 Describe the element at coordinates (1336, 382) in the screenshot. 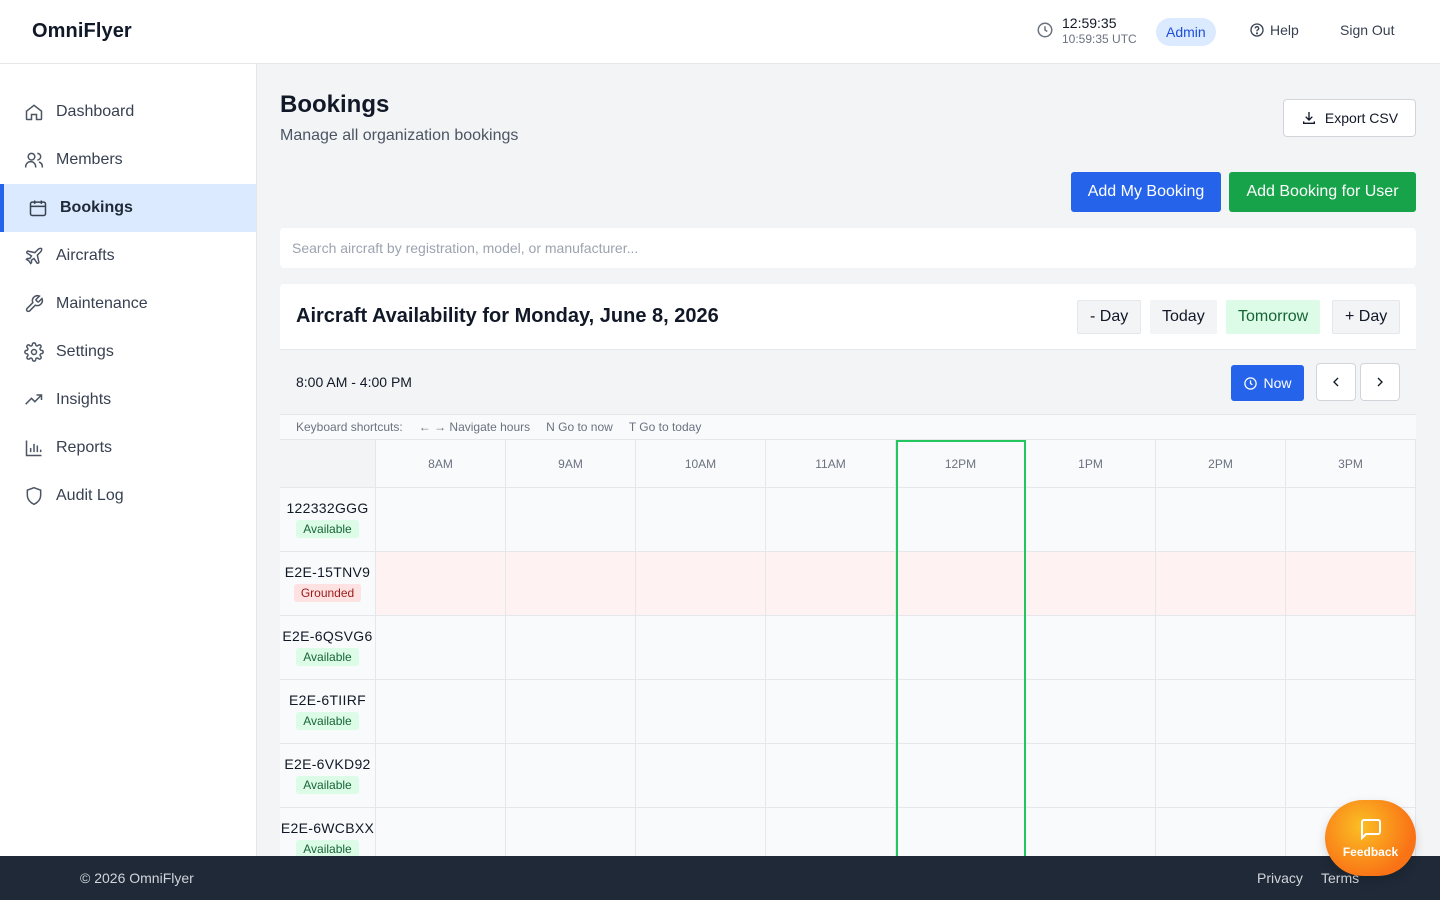

I see `previous-hours-button` at that location.